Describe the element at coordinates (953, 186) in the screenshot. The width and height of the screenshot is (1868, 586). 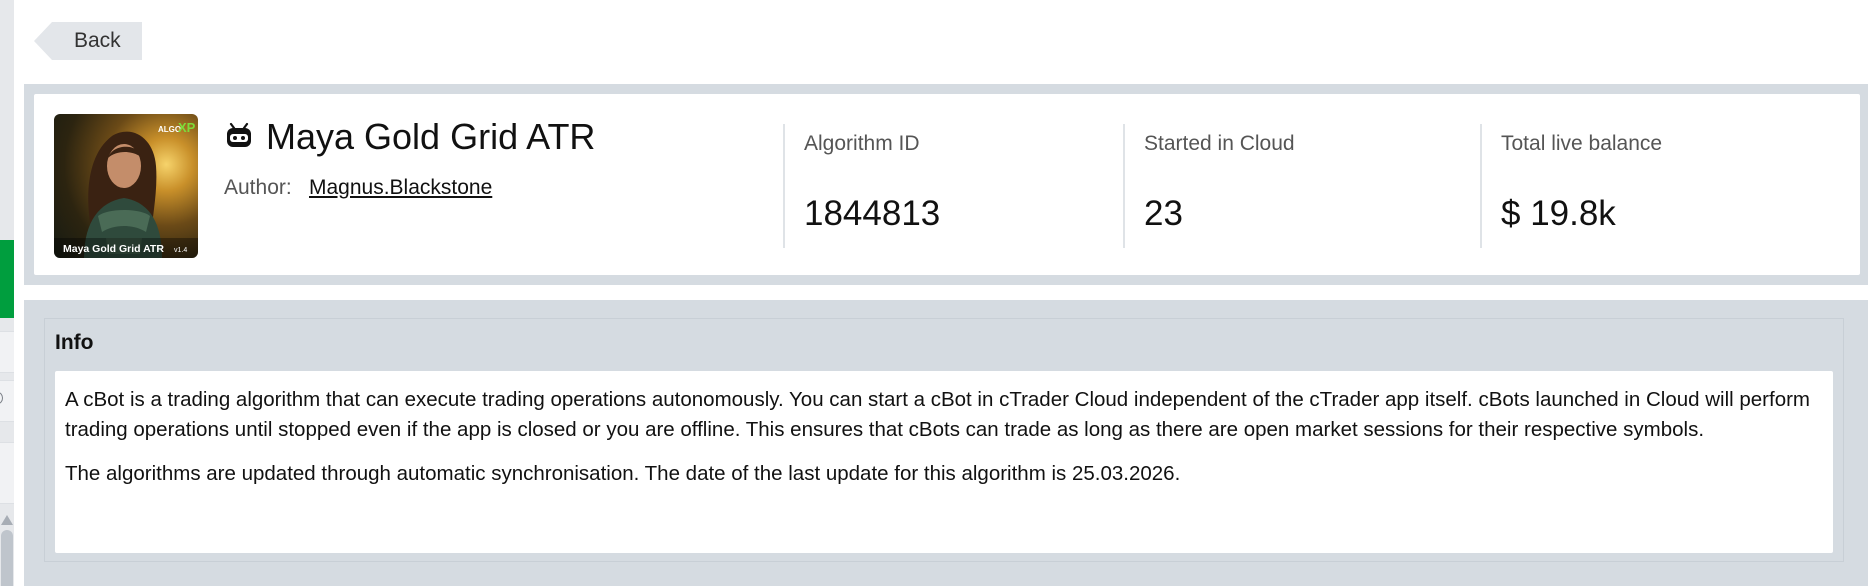
I see `stat-algorithm-id: Algorithm ID 1844813` at that location.